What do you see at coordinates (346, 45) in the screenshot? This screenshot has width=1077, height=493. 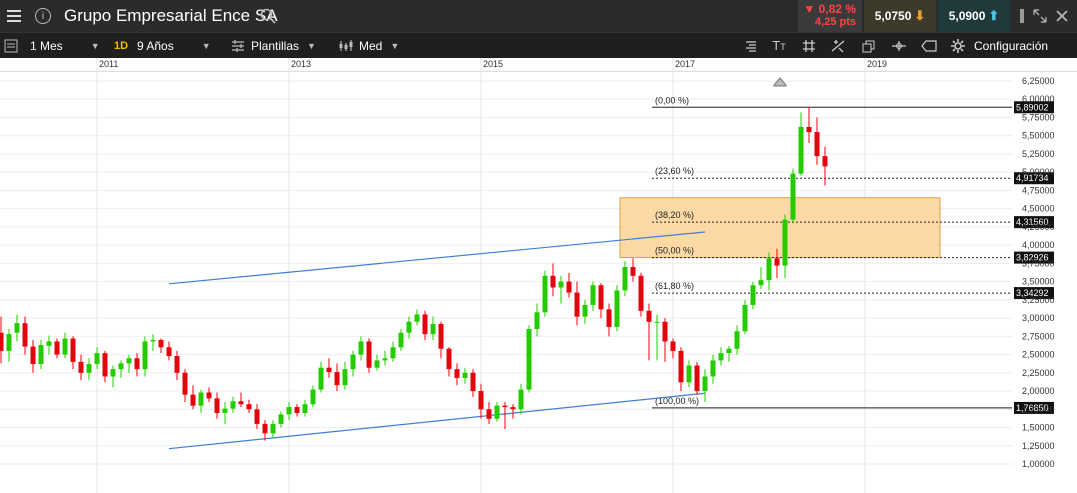 I see `candles-icon` at bounding box center [346, 45].